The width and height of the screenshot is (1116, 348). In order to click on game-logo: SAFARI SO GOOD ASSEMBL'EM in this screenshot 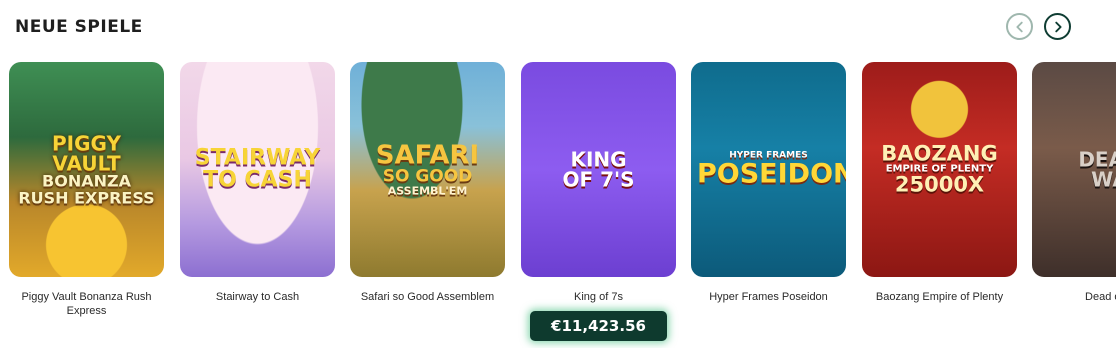, I will do `click(427, 168)`.